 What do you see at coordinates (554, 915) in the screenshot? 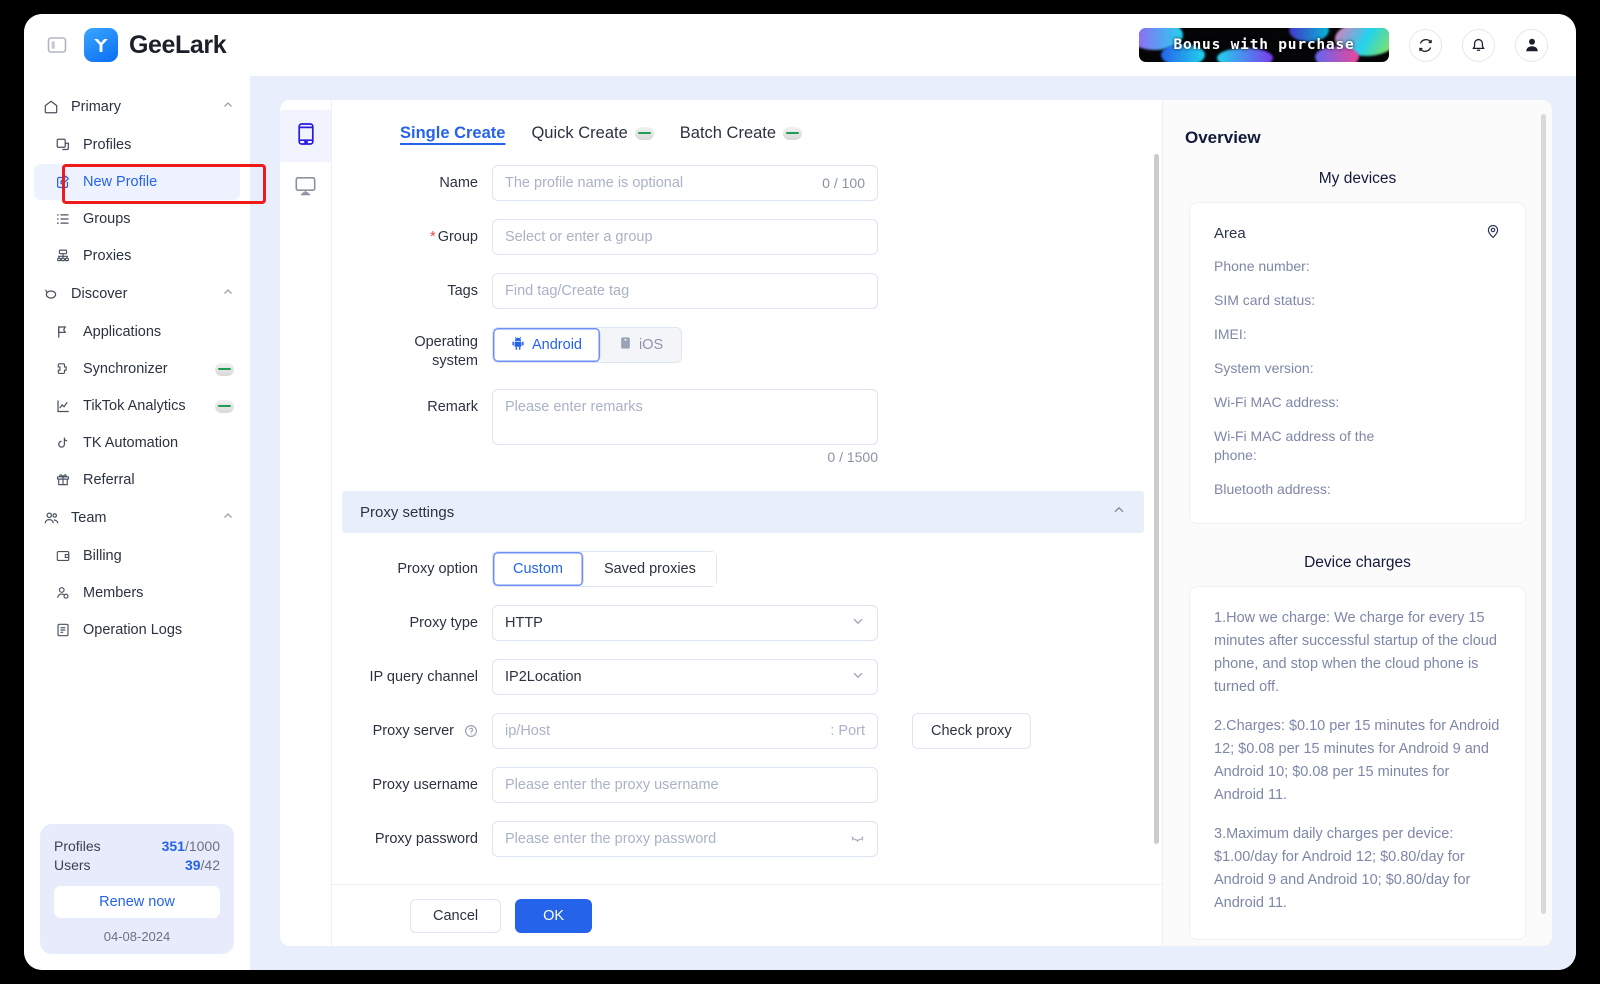
I see `ok-button: OK` at bounding box center [554, 915].